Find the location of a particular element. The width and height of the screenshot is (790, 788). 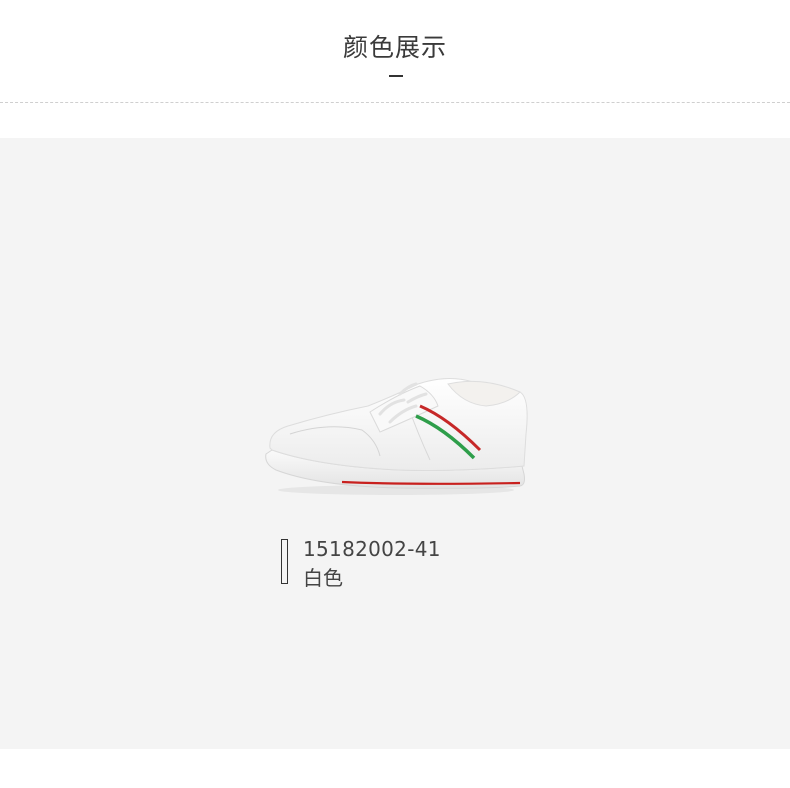

variant-product-code: 15182002-41 is located at coordinates (372, 549).